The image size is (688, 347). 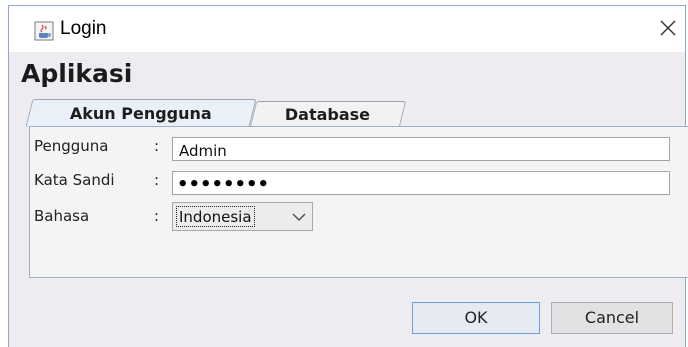 What do you see at coordinates (476, 318) in the screenshot?
I see `ok-button: OK` at bounding box center [476, 318].